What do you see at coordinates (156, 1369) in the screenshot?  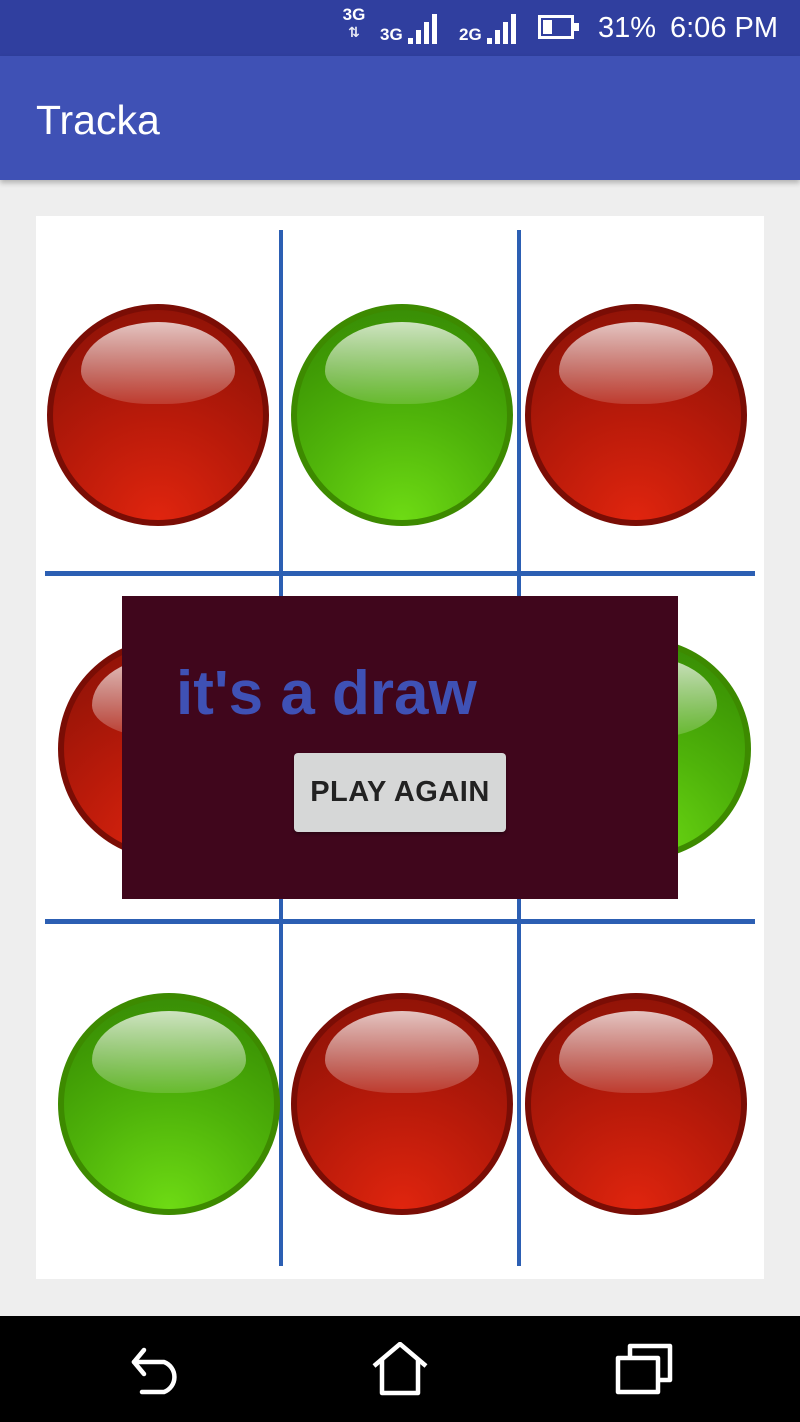 I see `back-icon` at bounding box center [156, 1369].